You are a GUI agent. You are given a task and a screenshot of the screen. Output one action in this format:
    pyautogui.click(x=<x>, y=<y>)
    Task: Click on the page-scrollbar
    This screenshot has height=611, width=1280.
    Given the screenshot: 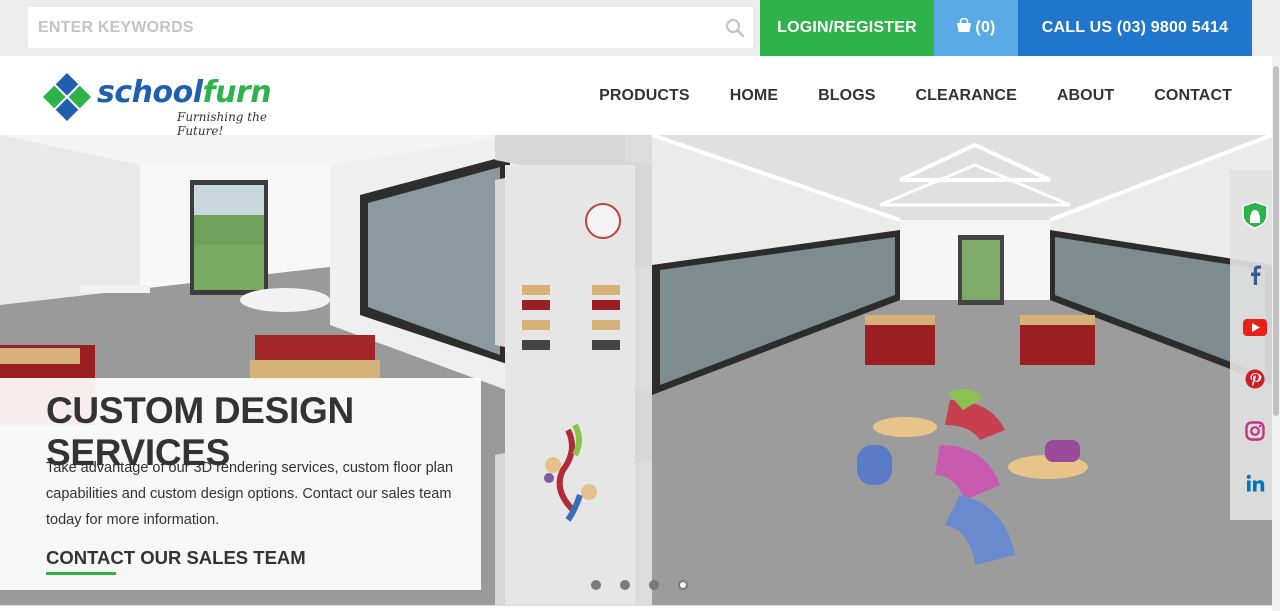 What is the action you would take?
    pyautogui.click(x=1276, y=333)
    